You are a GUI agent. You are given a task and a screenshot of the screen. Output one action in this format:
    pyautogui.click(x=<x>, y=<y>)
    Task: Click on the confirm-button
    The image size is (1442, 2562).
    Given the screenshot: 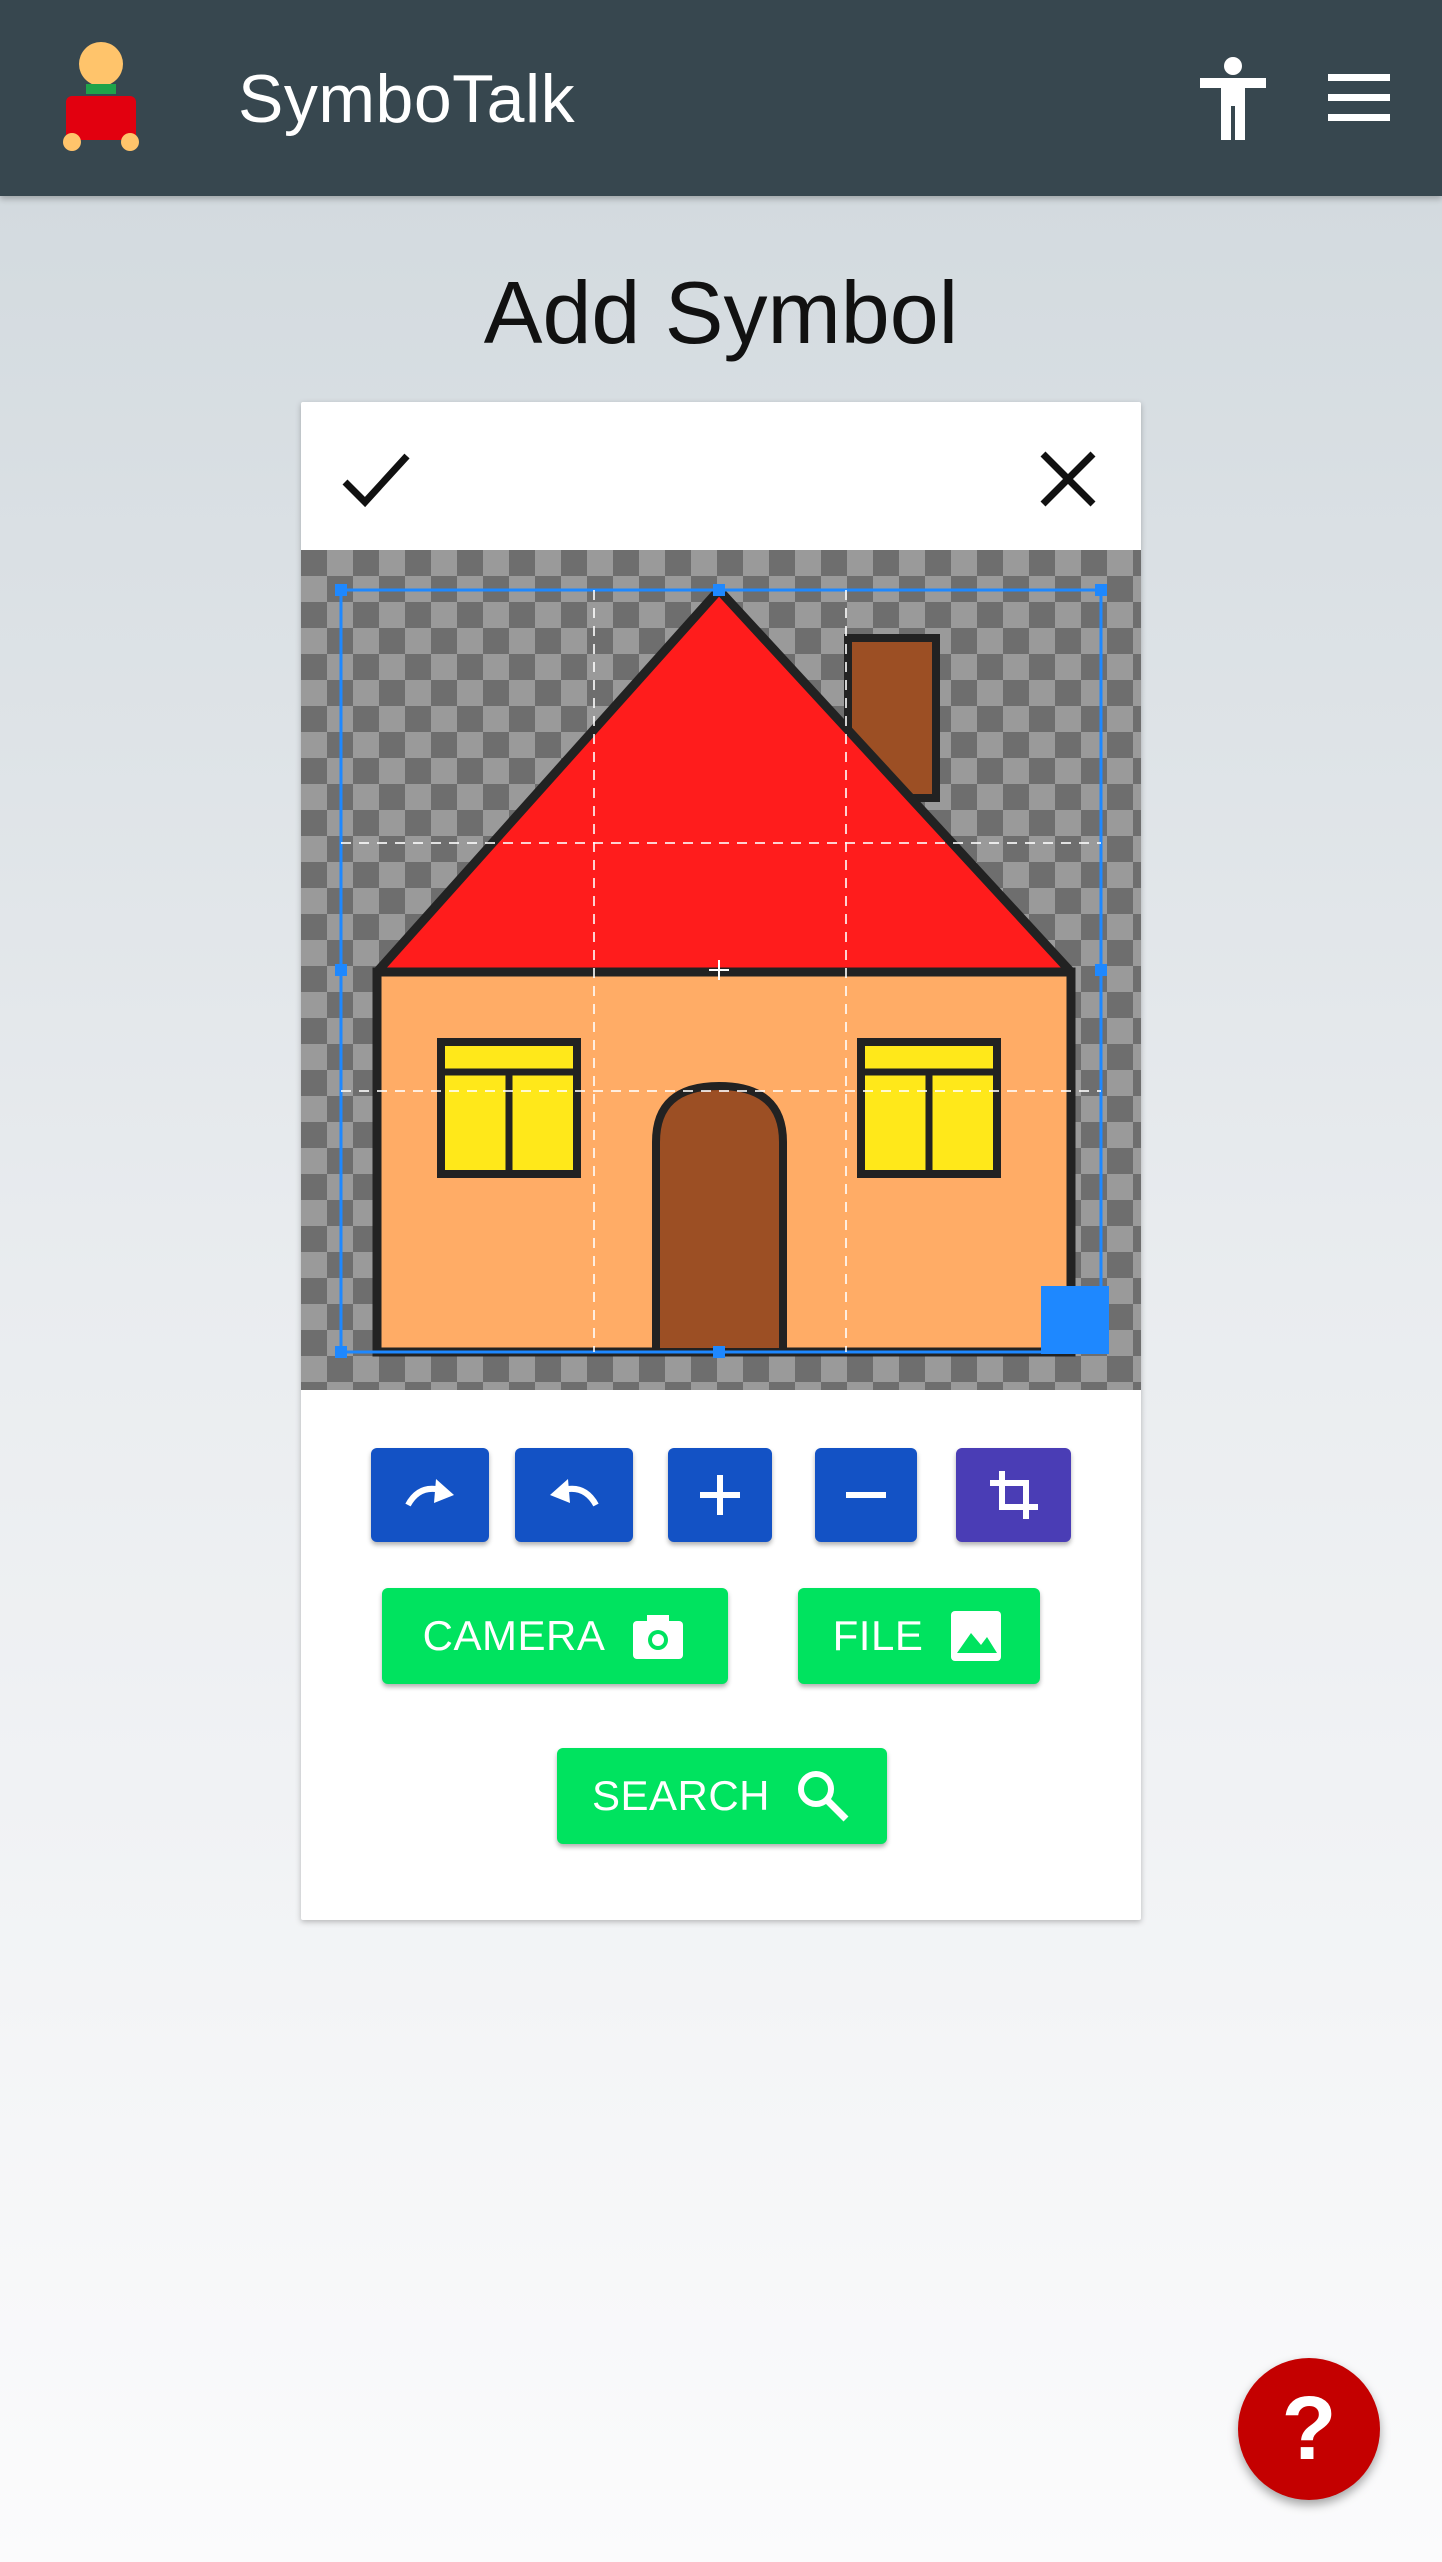 What is the action you would take?
    pyautogui.click(x=377, y=479)
    